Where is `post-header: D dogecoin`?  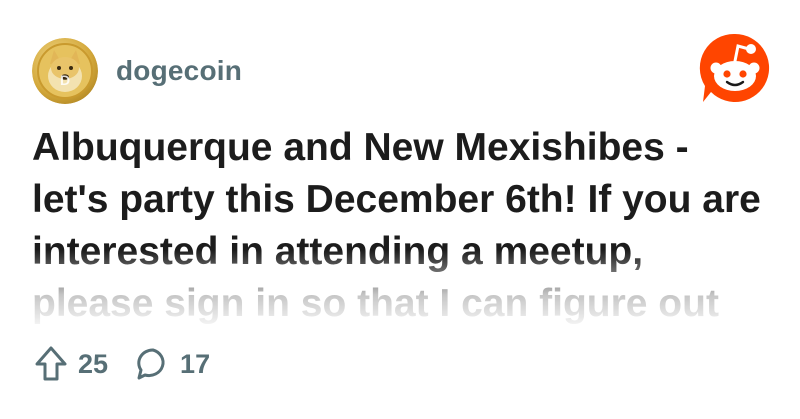 post-header: D dogecoin is located at coordinates (137, 71).